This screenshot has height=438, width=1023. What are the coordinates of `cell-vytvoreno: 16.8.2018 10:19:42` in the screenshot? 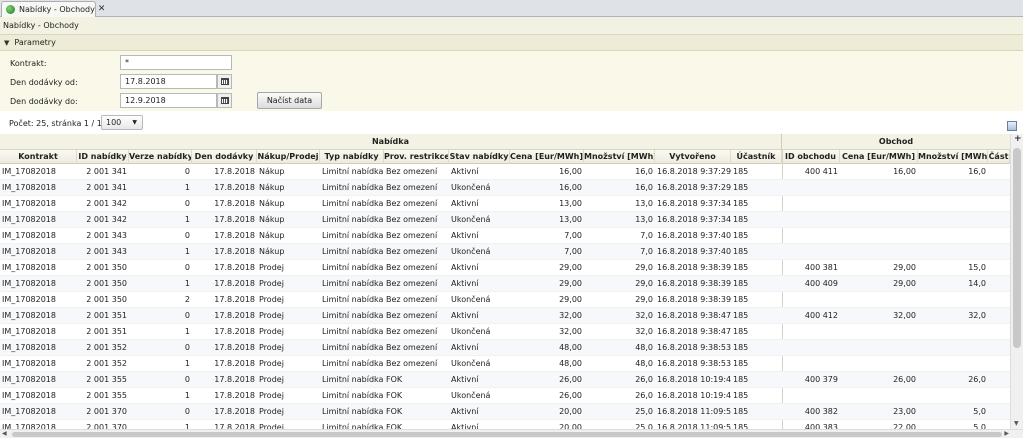 It's located at (694, 379).